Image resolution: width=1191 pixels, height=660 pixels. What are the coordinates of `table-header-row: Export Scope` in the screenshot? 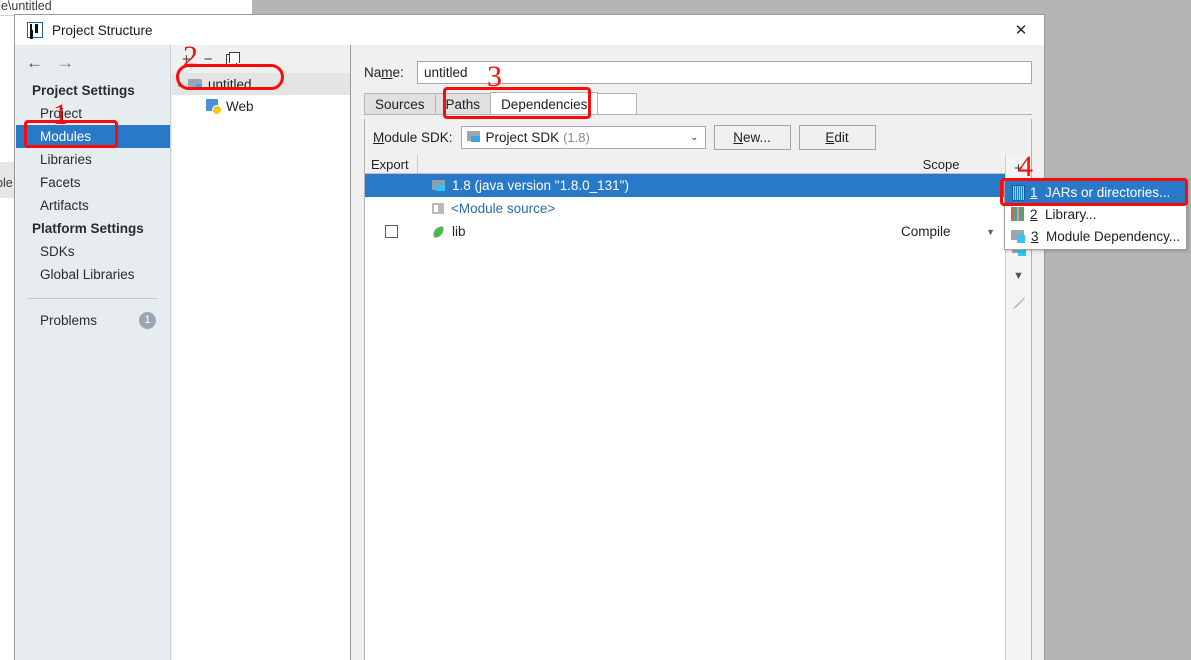 It's located at (685, 164).